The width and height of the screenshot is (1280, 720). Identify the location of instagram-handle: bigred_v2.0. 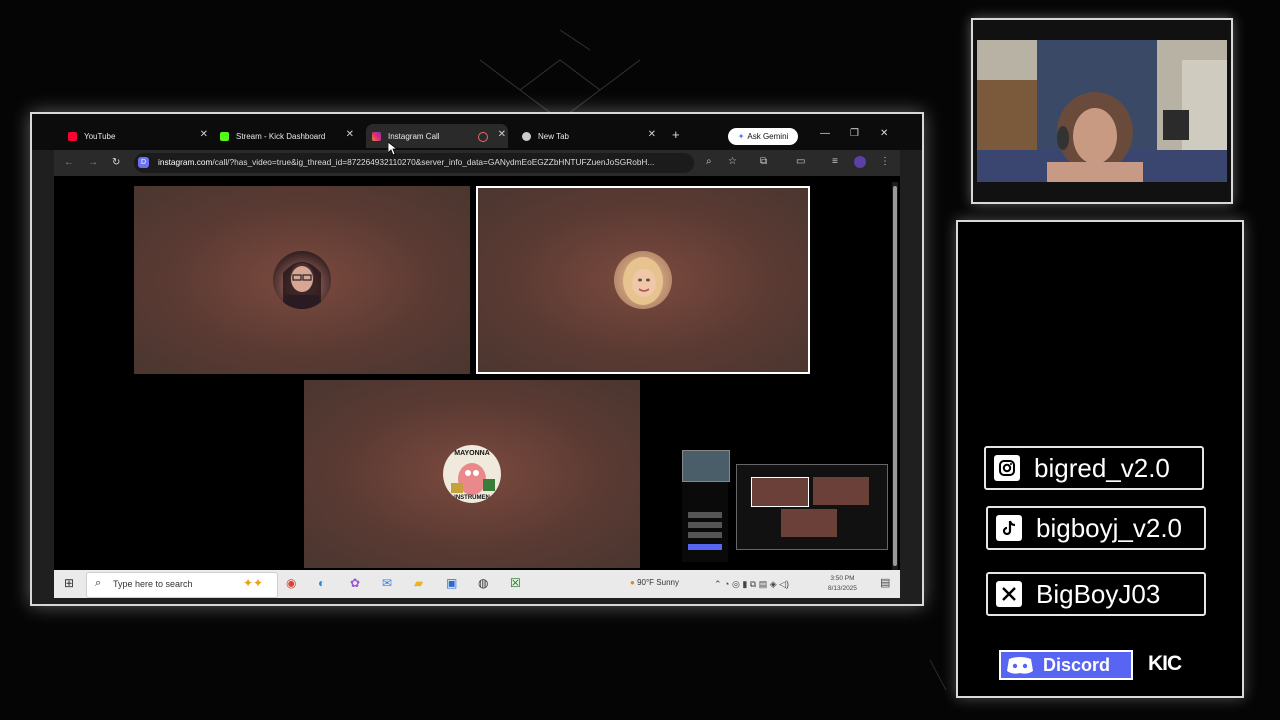
(1102, 467).